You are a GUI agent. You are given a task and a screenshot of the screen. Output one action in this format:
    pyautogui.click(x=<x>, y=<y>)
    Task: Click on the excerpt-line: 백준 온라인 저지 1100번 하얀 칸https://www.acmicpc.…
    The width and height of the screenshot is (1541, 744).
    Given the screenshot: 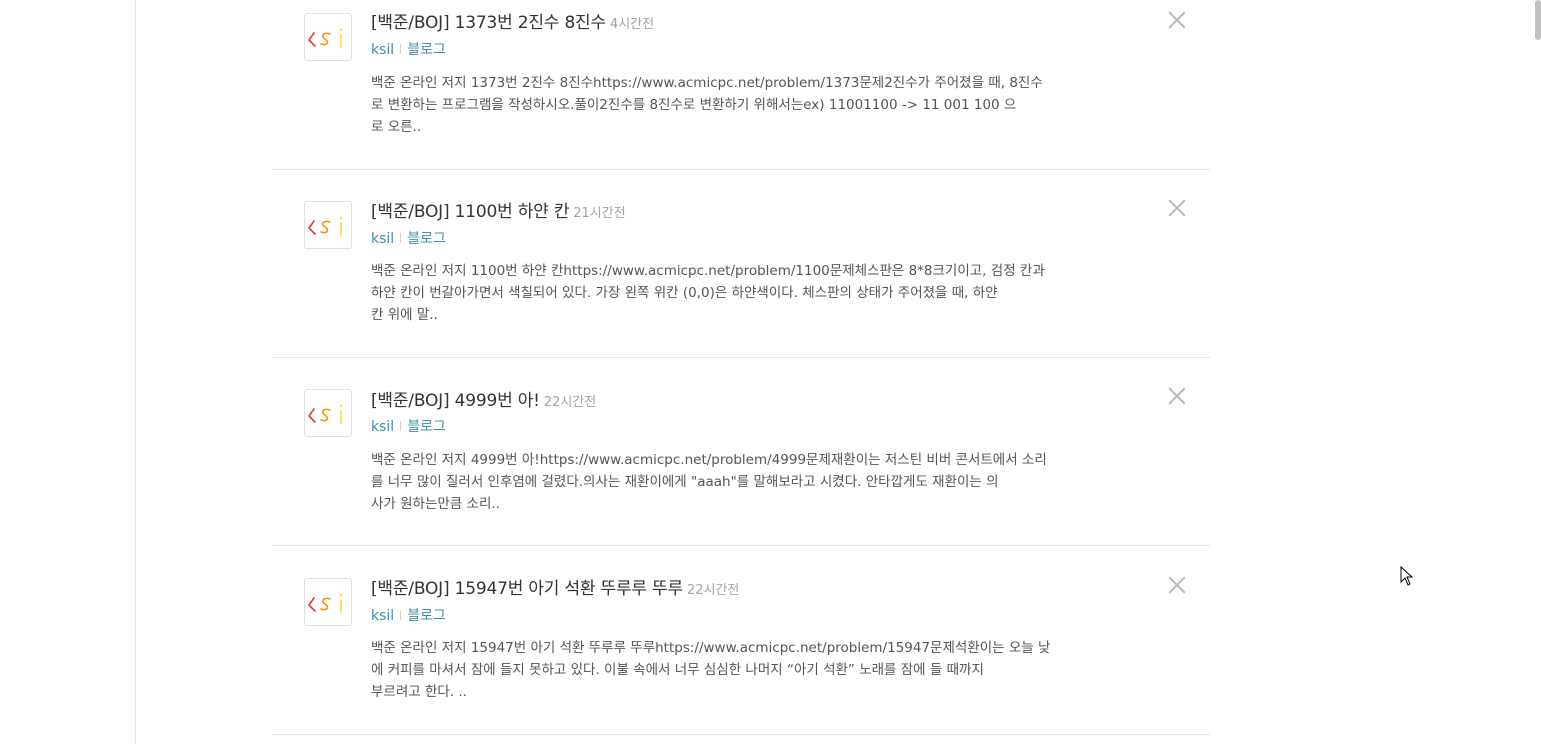 What is the action you would take?
    pyautogui.click(x=708, y=271)
    